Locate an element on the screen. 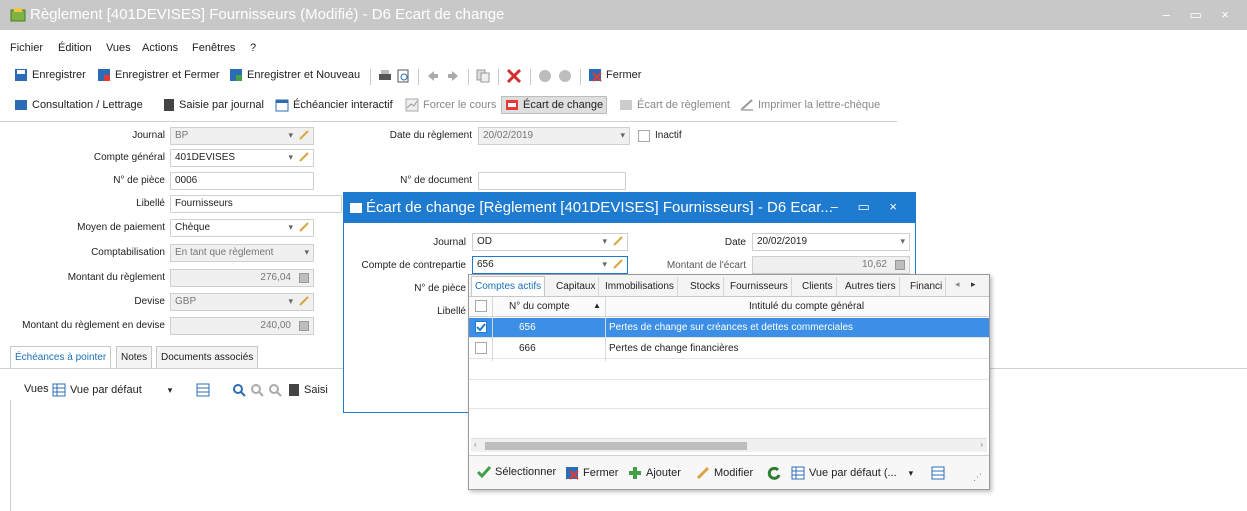 The height and width of the screenshot is (511, 1247). scroll-left-icon: ‹ is located at coordinates (475, 444).